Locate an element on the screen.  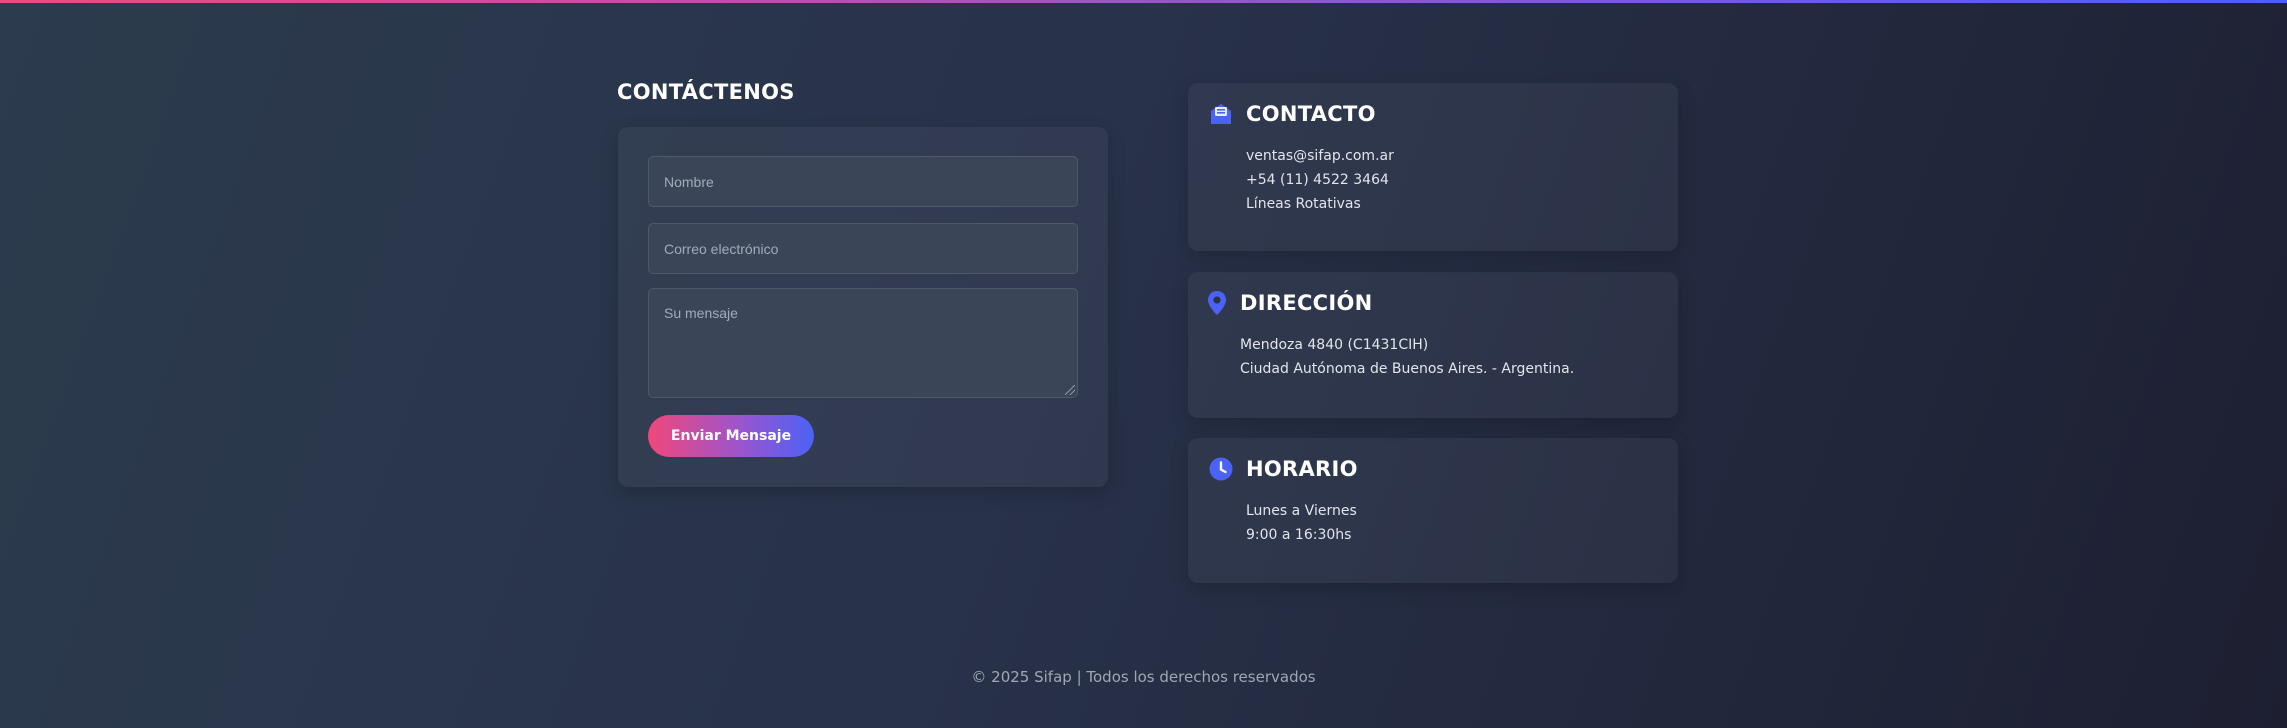
envelope-icon is located at coordinates (1221, 114).